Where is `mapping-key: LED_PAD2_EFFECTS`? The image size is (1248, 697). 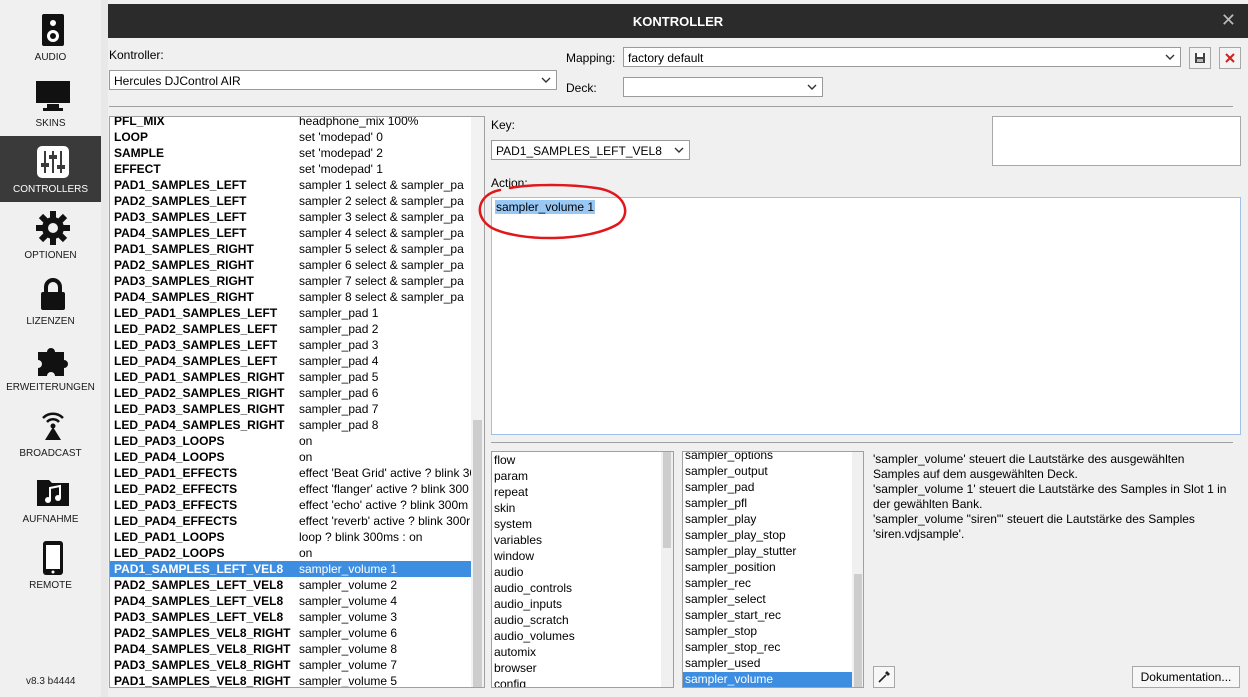 mapping-key: LED_PAD2_EFFECTS is located at coordinates (176, 489).